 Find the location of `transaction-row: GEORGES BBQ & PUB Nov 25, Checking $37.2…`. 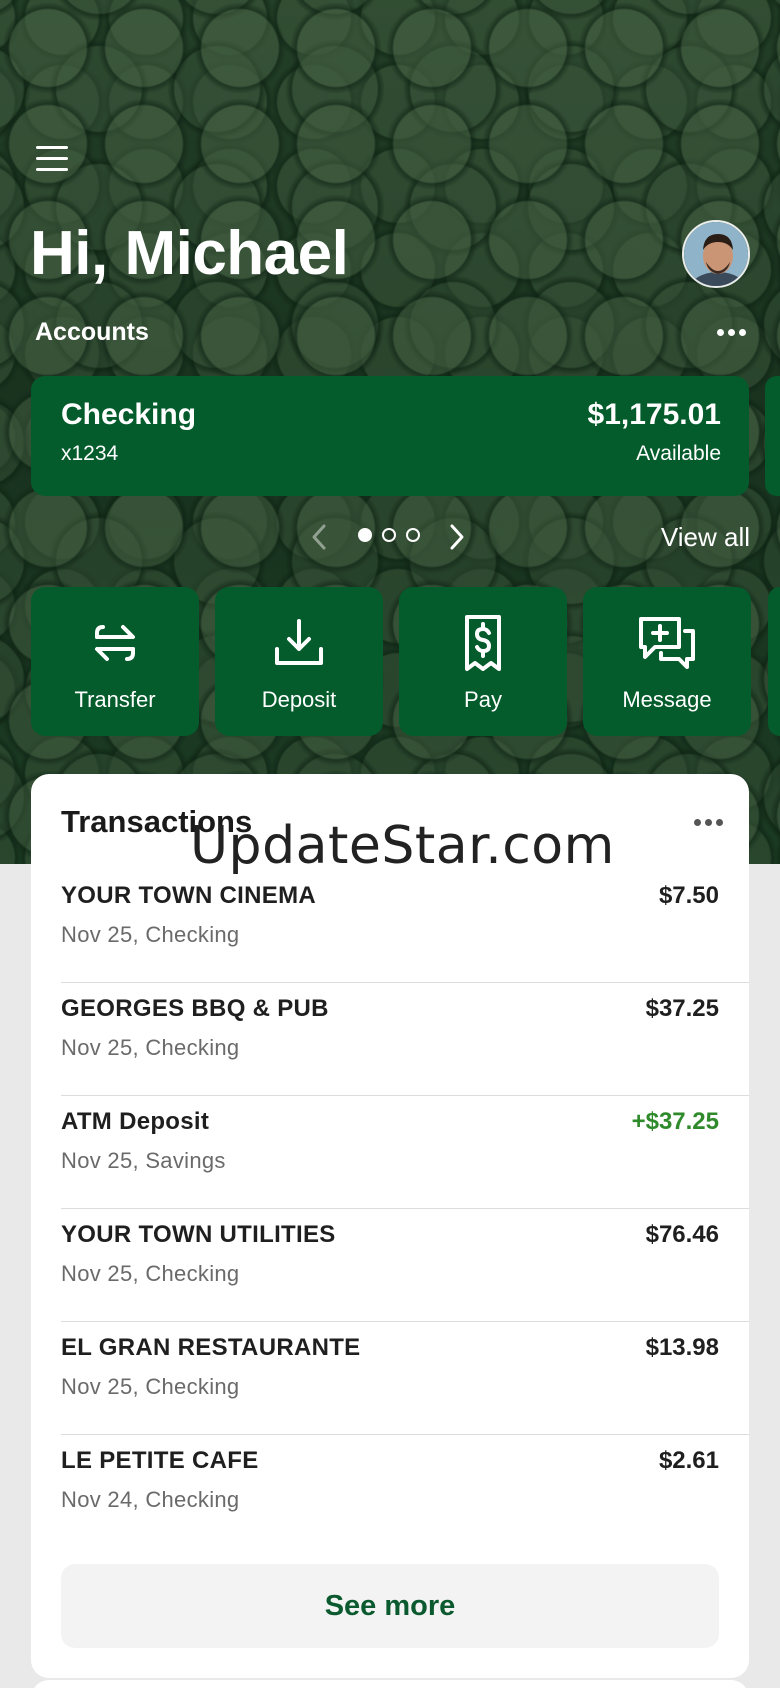

transaction-row: GEORGES BBQ & PUB Nov 25, Checking $37.2… is located at coordinates (405, 1039).